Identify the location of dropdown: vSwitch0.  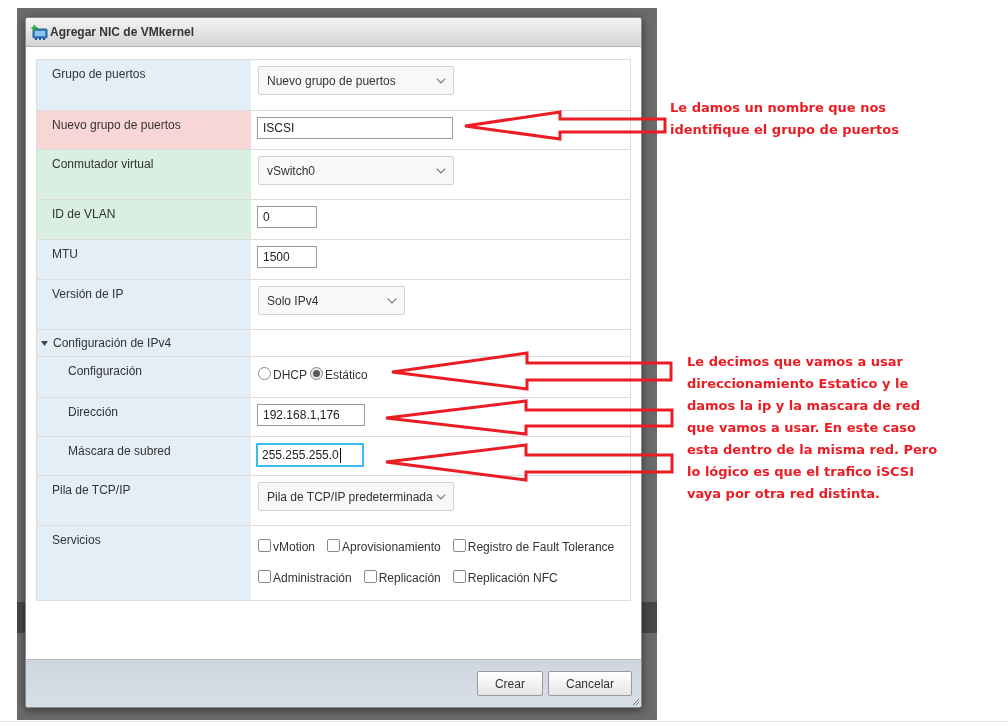
(356, 170).